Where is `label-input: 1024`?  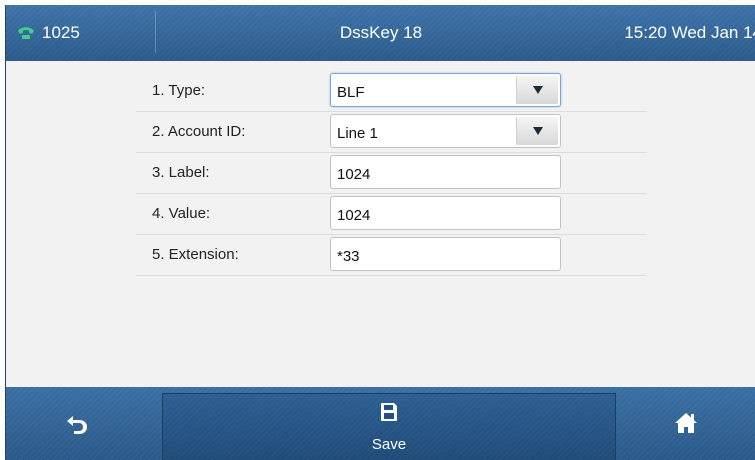
label-input: 1024 is located at coordinates (445, 172).